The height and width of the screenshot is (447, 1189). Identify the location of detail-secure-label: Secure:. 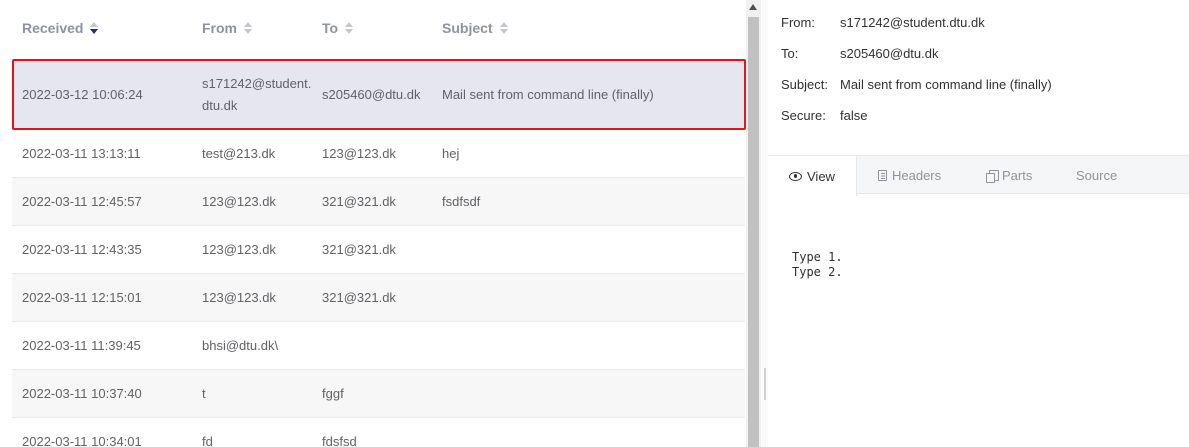
(803, 115).